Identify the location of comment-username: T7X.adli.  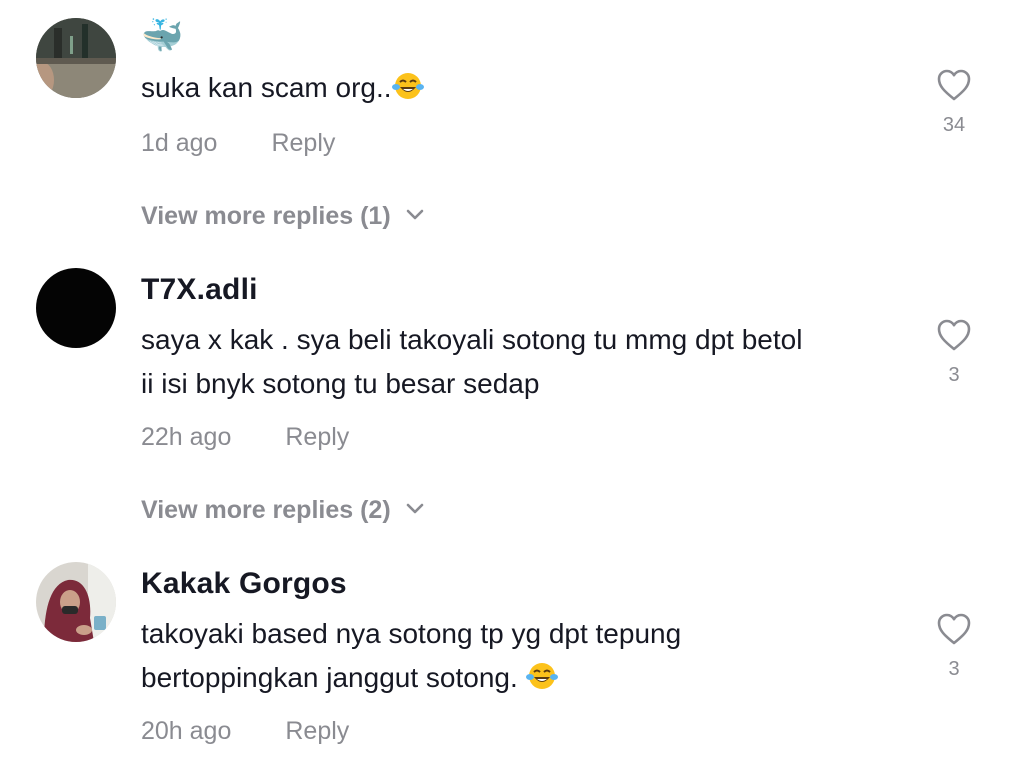
(199, 290).